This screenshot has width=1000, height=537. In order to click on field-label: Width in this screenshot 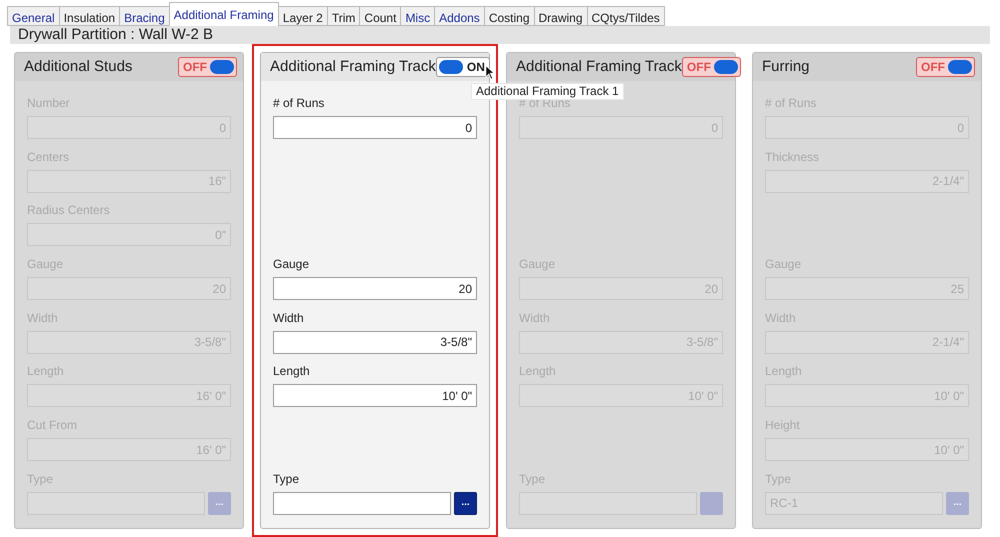, I will do `click(288, 317)`.